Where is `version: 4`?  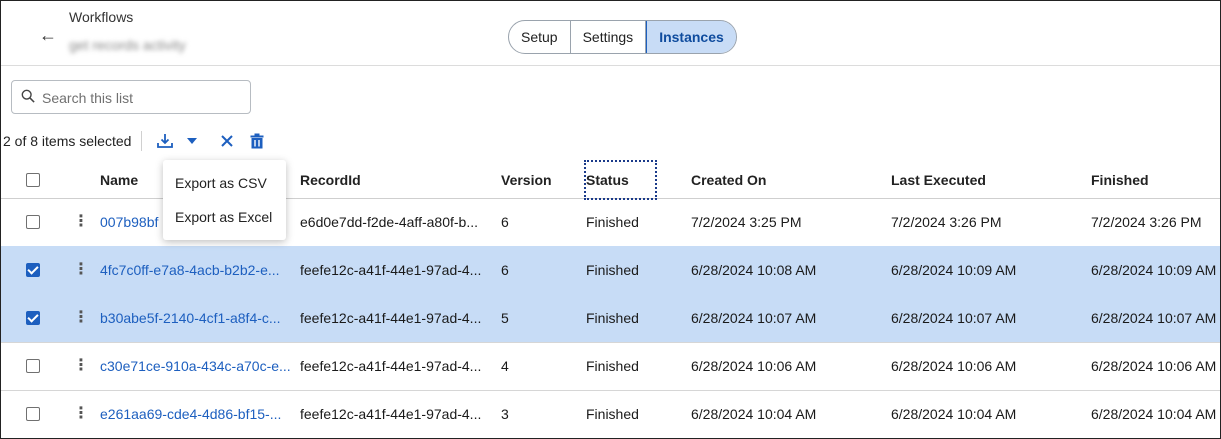
version: 4 is located at coordinates (505, 366).